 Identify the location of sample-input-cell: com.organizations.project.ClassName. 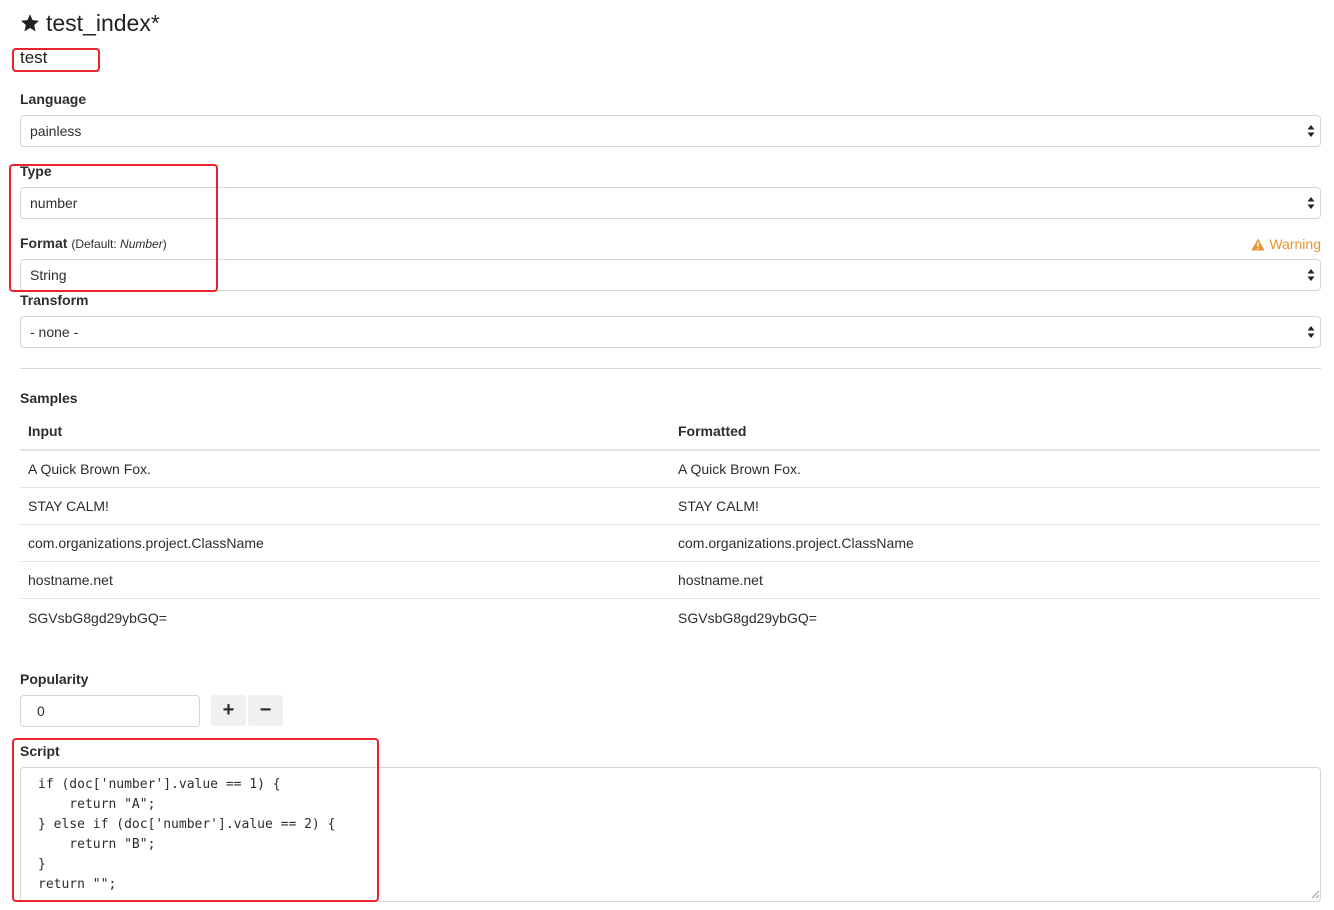
(146, 543).